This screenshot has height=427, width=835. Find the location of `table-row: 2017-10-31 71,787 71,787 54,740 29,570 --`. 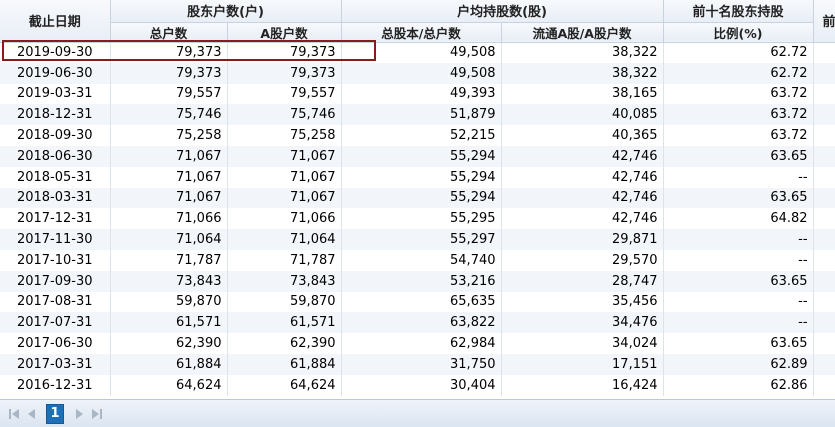

table-row: 2017-10-31 71,787 71,787 54,740 29,570 -- is located at coordinates (417, 260).